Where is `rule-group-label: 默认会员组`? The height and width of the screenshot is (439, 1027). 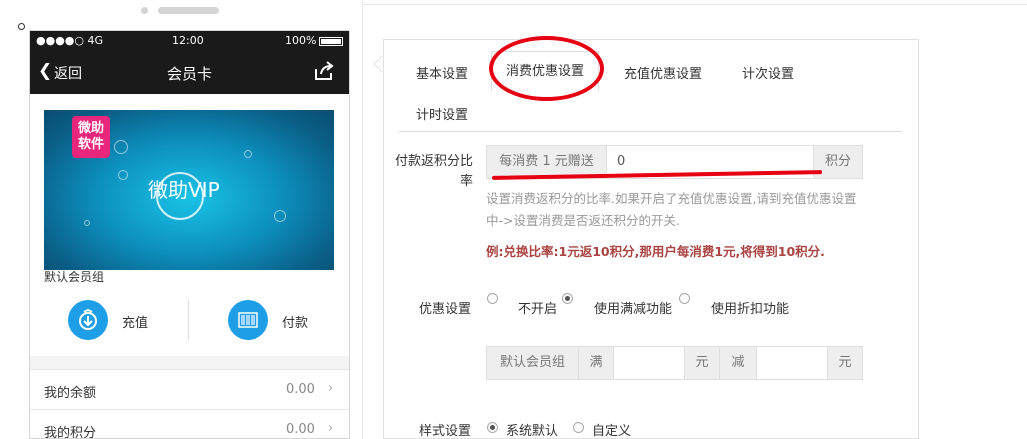
rule-group-label: 默认会员组 is located at coordinates (532, 363).